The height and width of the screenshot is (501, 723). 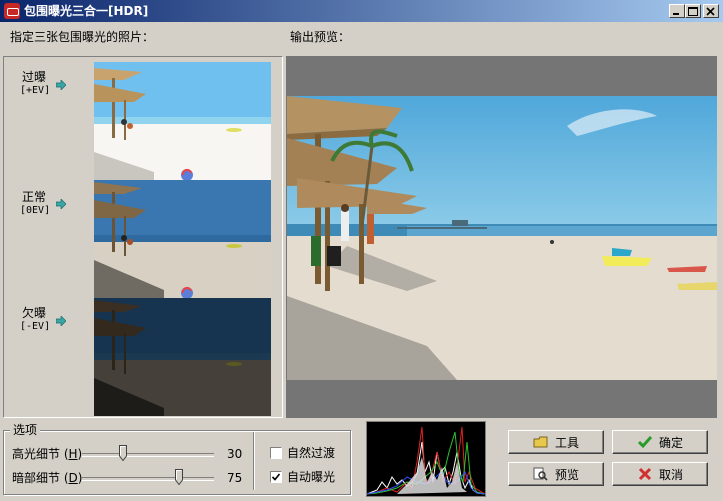 What do you see at coordinates (35, 210) in the screenshot?
I see `normal-ev: [0EV]` at bounding box center [35, 210].